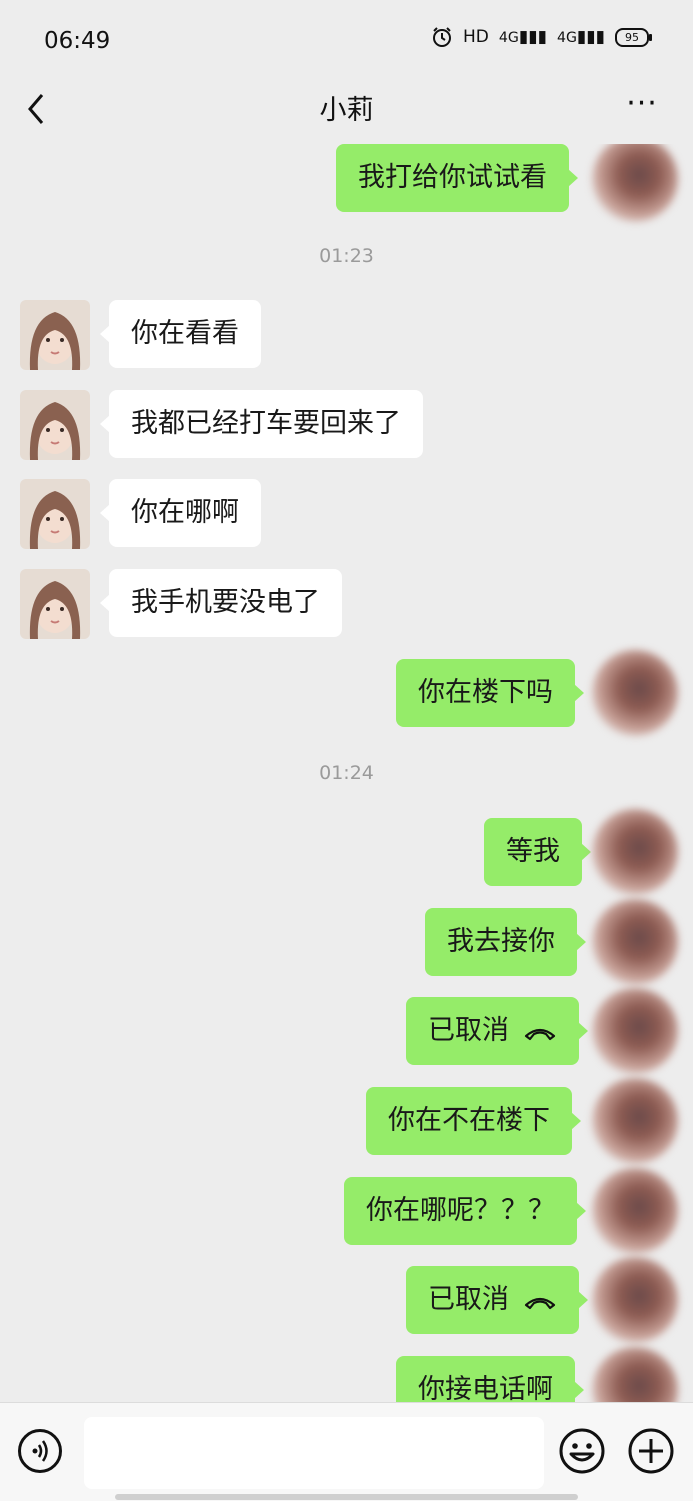 This screenshot has width=693, height=1501. What do you see at coordinates (537, 852) in the screenshot?
I see `message-bubble-outgoing: 等我` at bounding box center [537, 852].